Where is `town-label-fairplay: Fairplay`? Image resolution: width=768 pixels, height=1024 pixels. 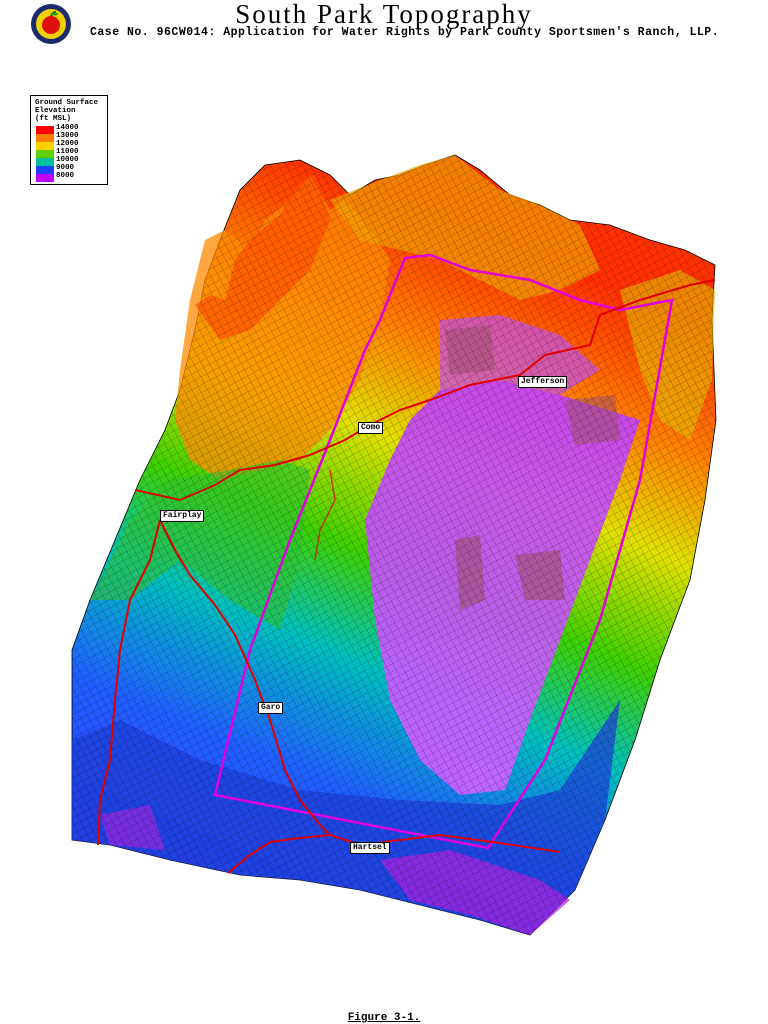
town-label-fairplay: Fairplay is located at coordinates (182, 516).